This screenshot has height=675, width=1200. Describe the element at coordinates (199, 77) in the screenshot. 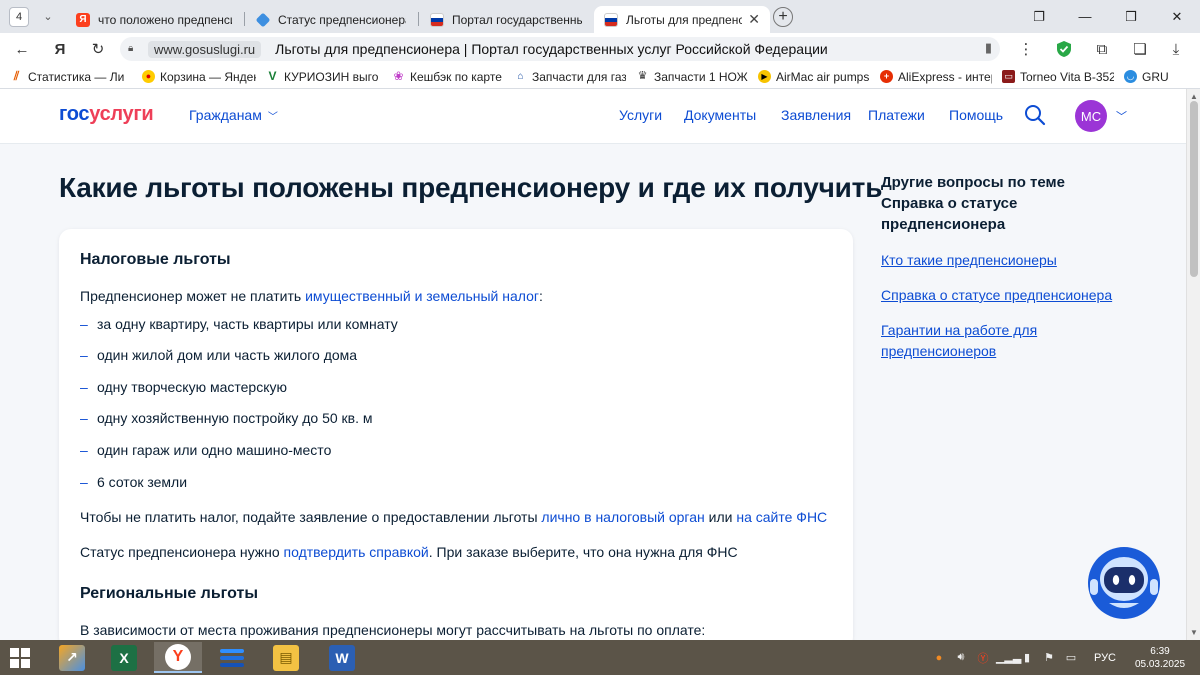

I see `bookmark-item: ● Корзина — Яндек` at that location.